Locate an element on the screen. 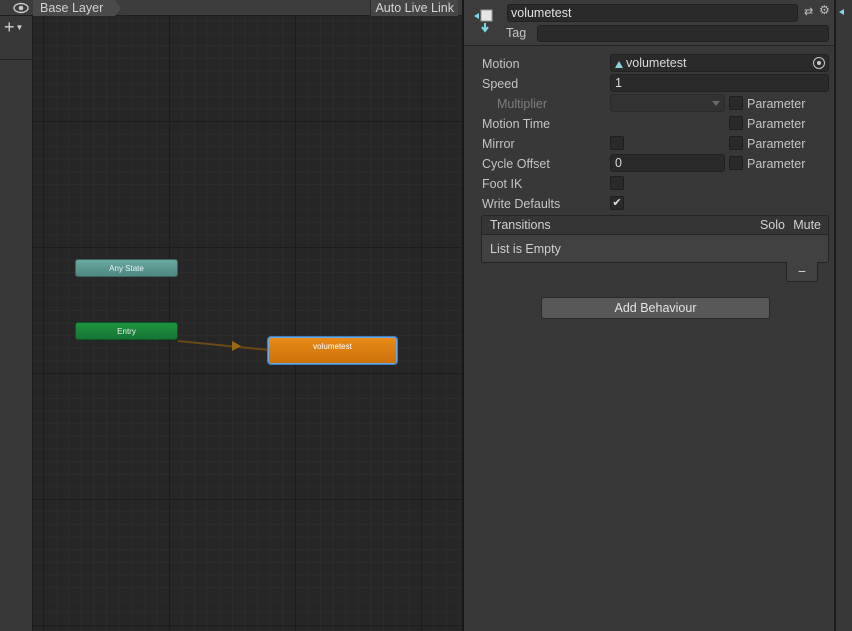  auto-live-link-button: Auto Live Link is located at coordinates (414, 8).